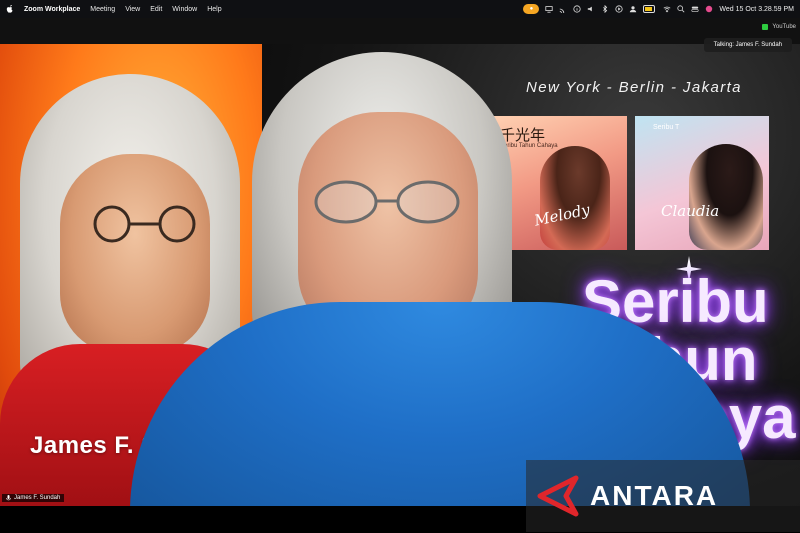 This screenshot has height=533, width=800. I want to click on antara-logo-icon, so click(558, 496).